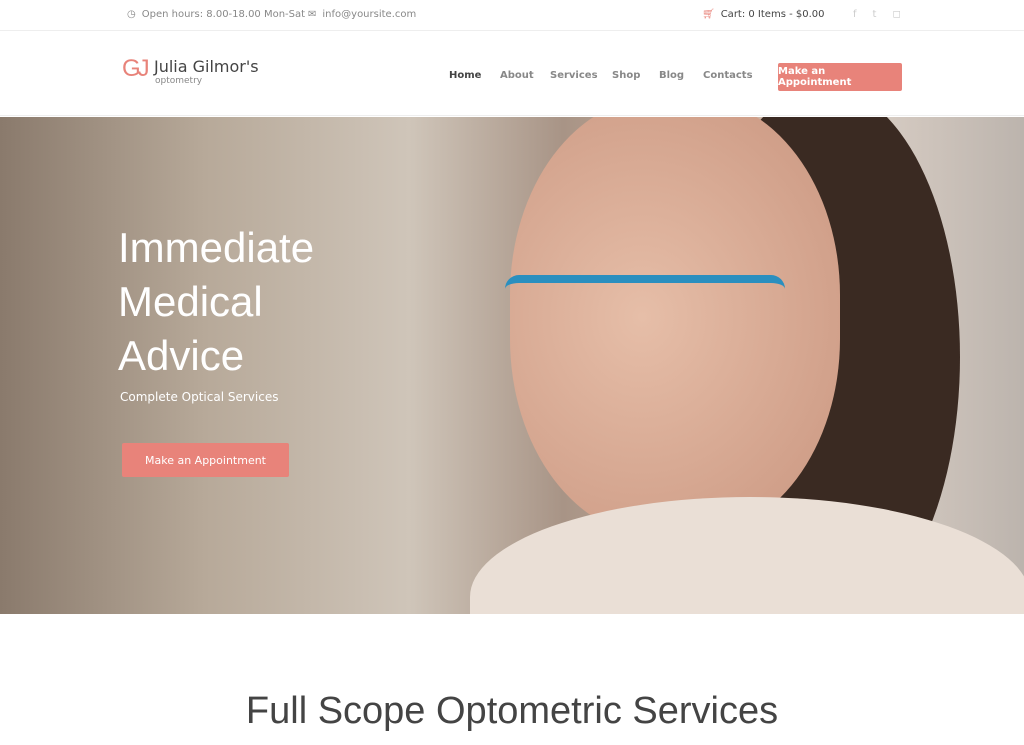 The image size is (1024, 745). I want to click on hours: ◷ Open hours: 8.00-18.00 Mon-Sat, so click(216, 14).